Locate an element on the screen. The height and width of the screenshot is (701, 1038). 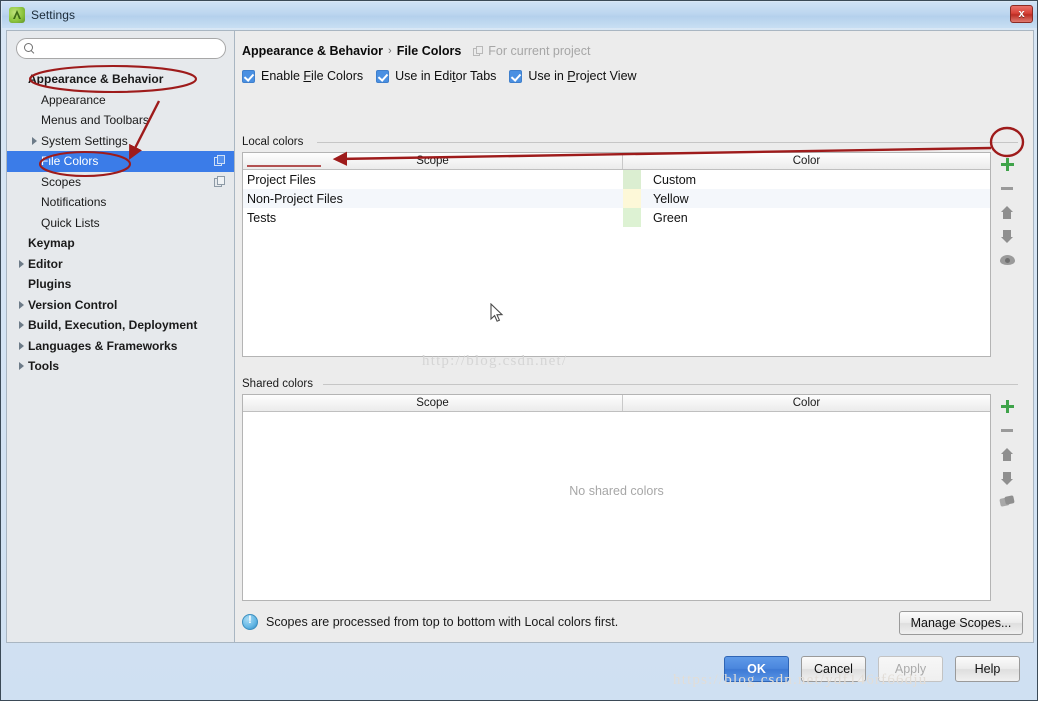
add-shared-color-button is located at coordinates (1007, 406).